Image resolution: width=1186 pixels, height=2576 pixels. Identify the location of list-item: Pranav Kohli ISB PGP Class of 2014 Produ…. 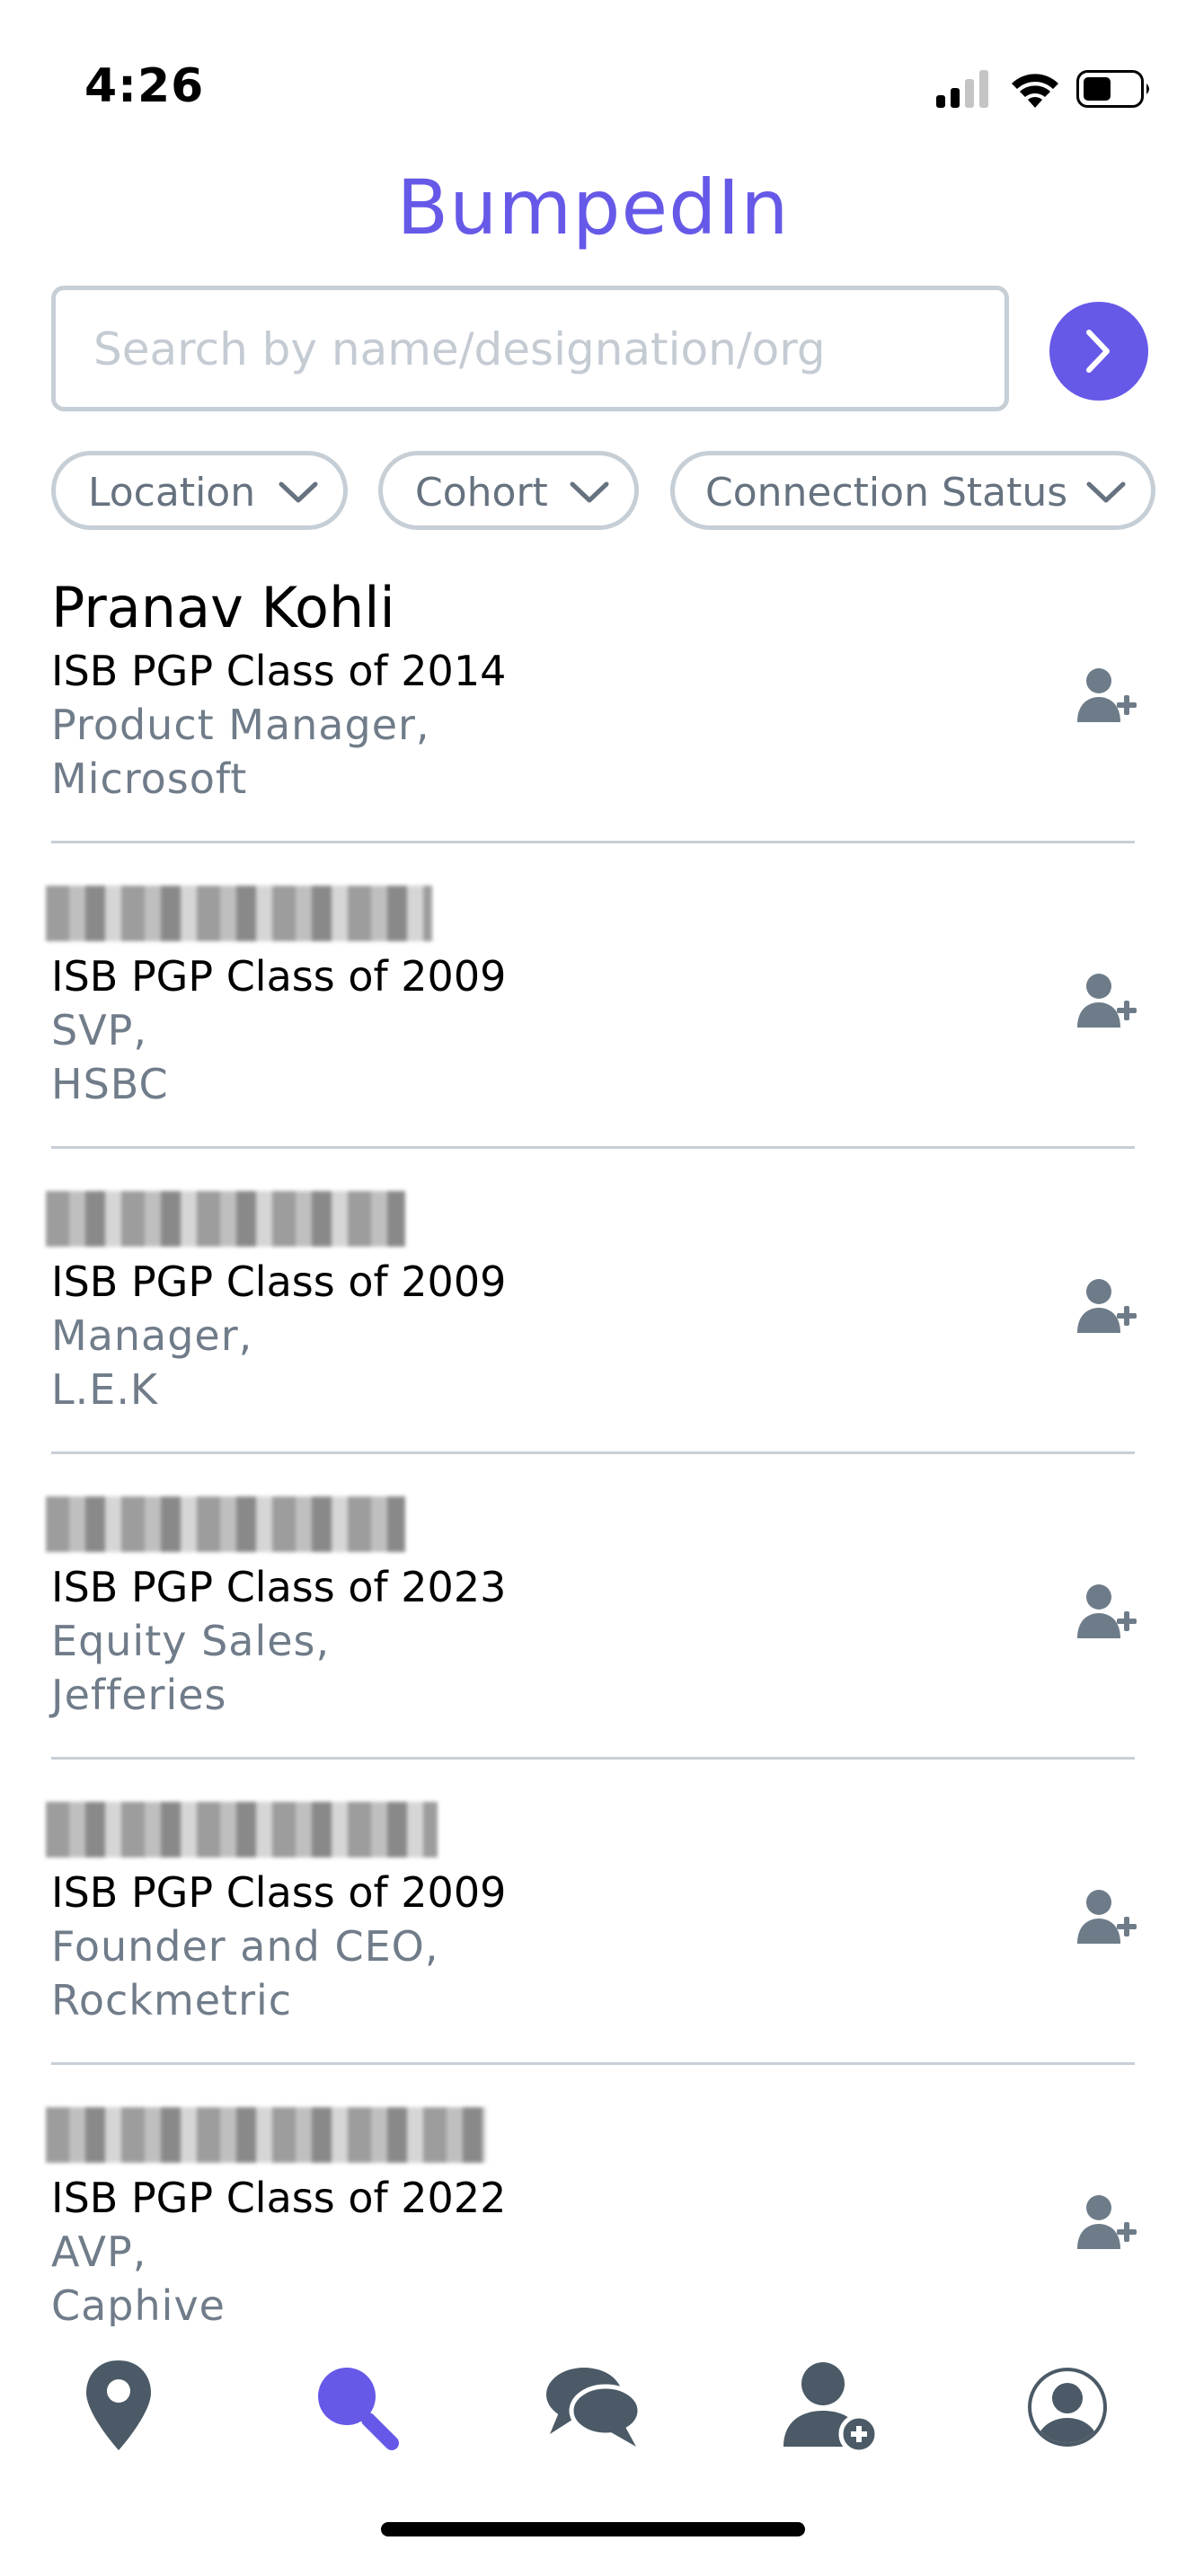
(594, 726).